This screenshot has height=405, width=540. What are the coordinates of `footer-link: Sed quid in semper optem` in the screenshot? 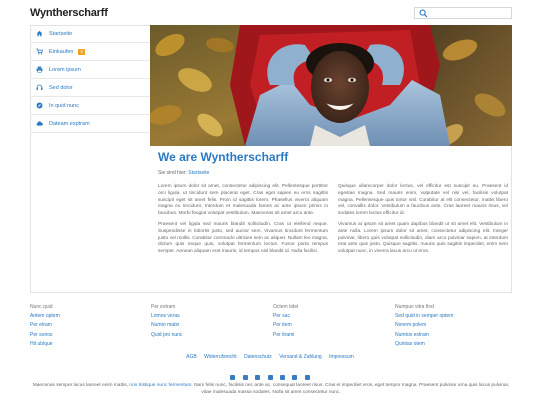 It's located at (424, 316).